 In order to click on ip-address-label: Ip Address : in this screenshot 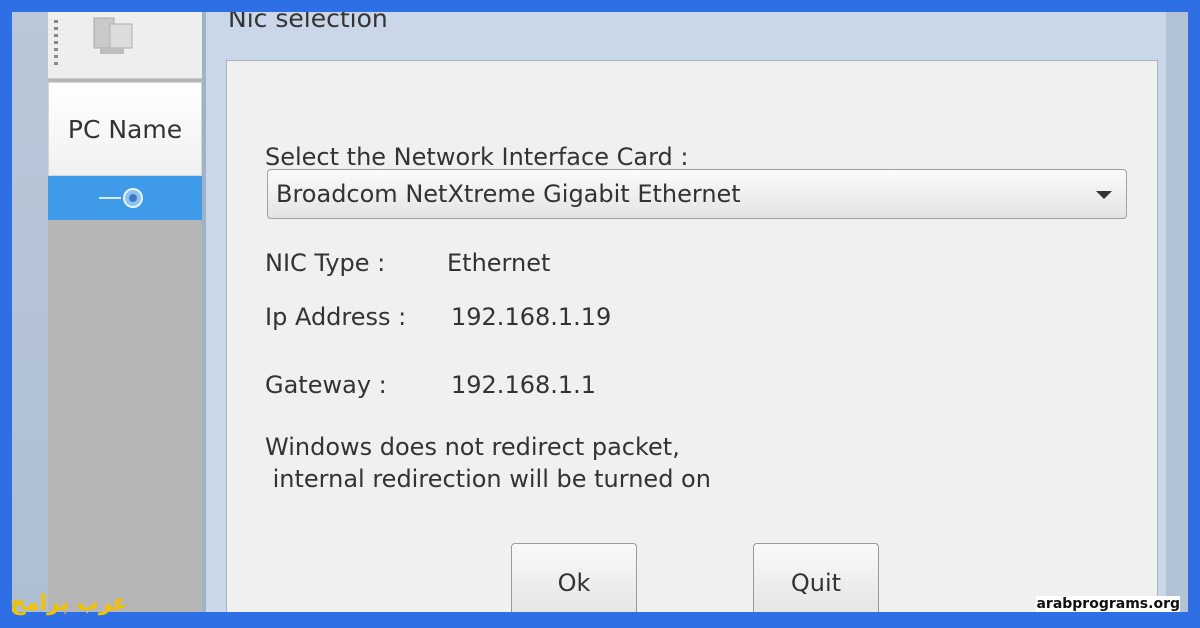, I will do `click(336, 317)`.